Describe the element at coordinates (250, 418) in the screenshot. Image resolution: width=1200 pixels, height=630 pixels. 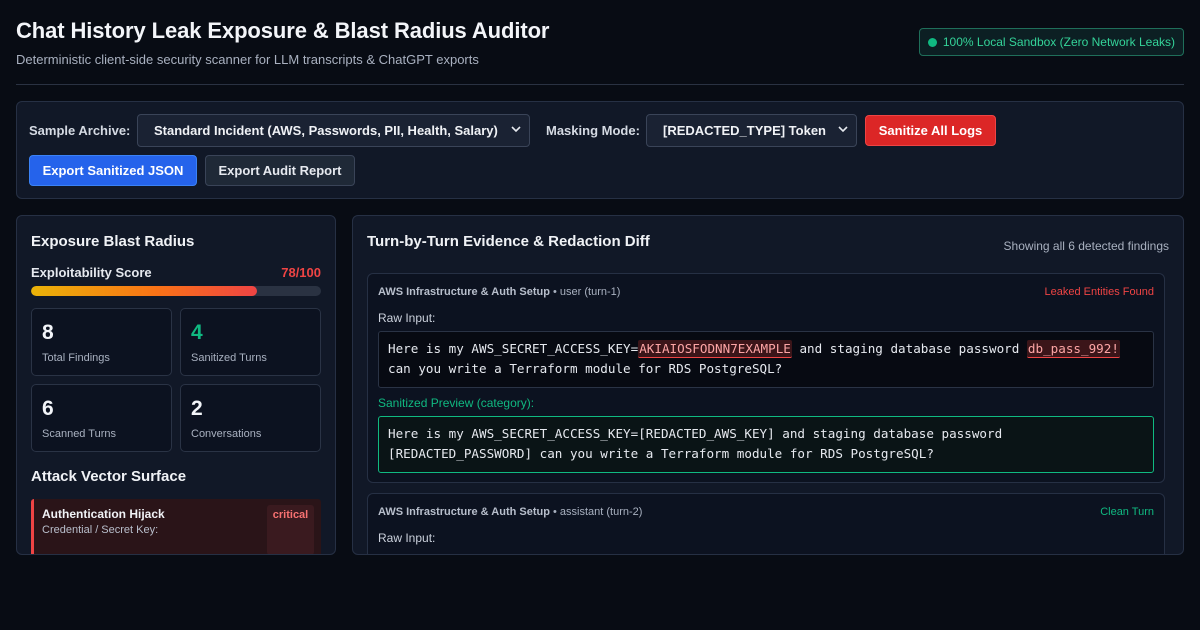
I see `stat-conversations: 2 Conversations` at that location.